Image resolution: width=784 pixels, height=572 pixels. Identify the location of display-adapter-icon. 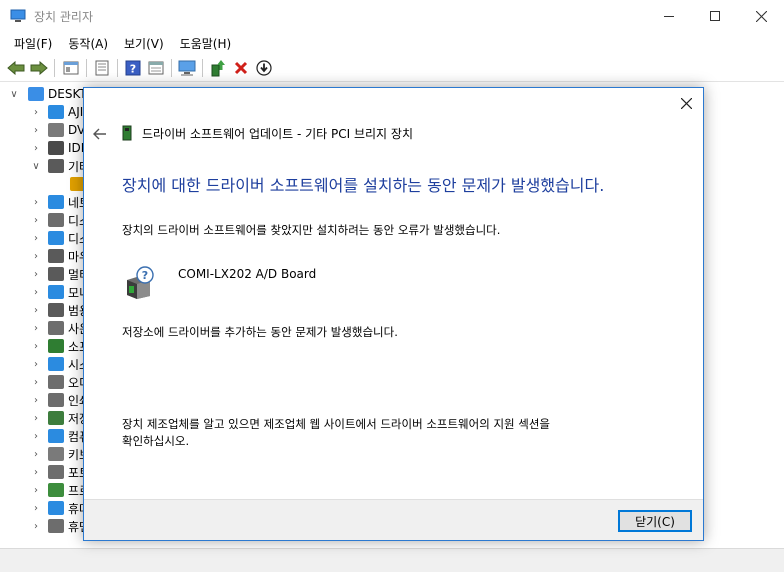
(56, 238).